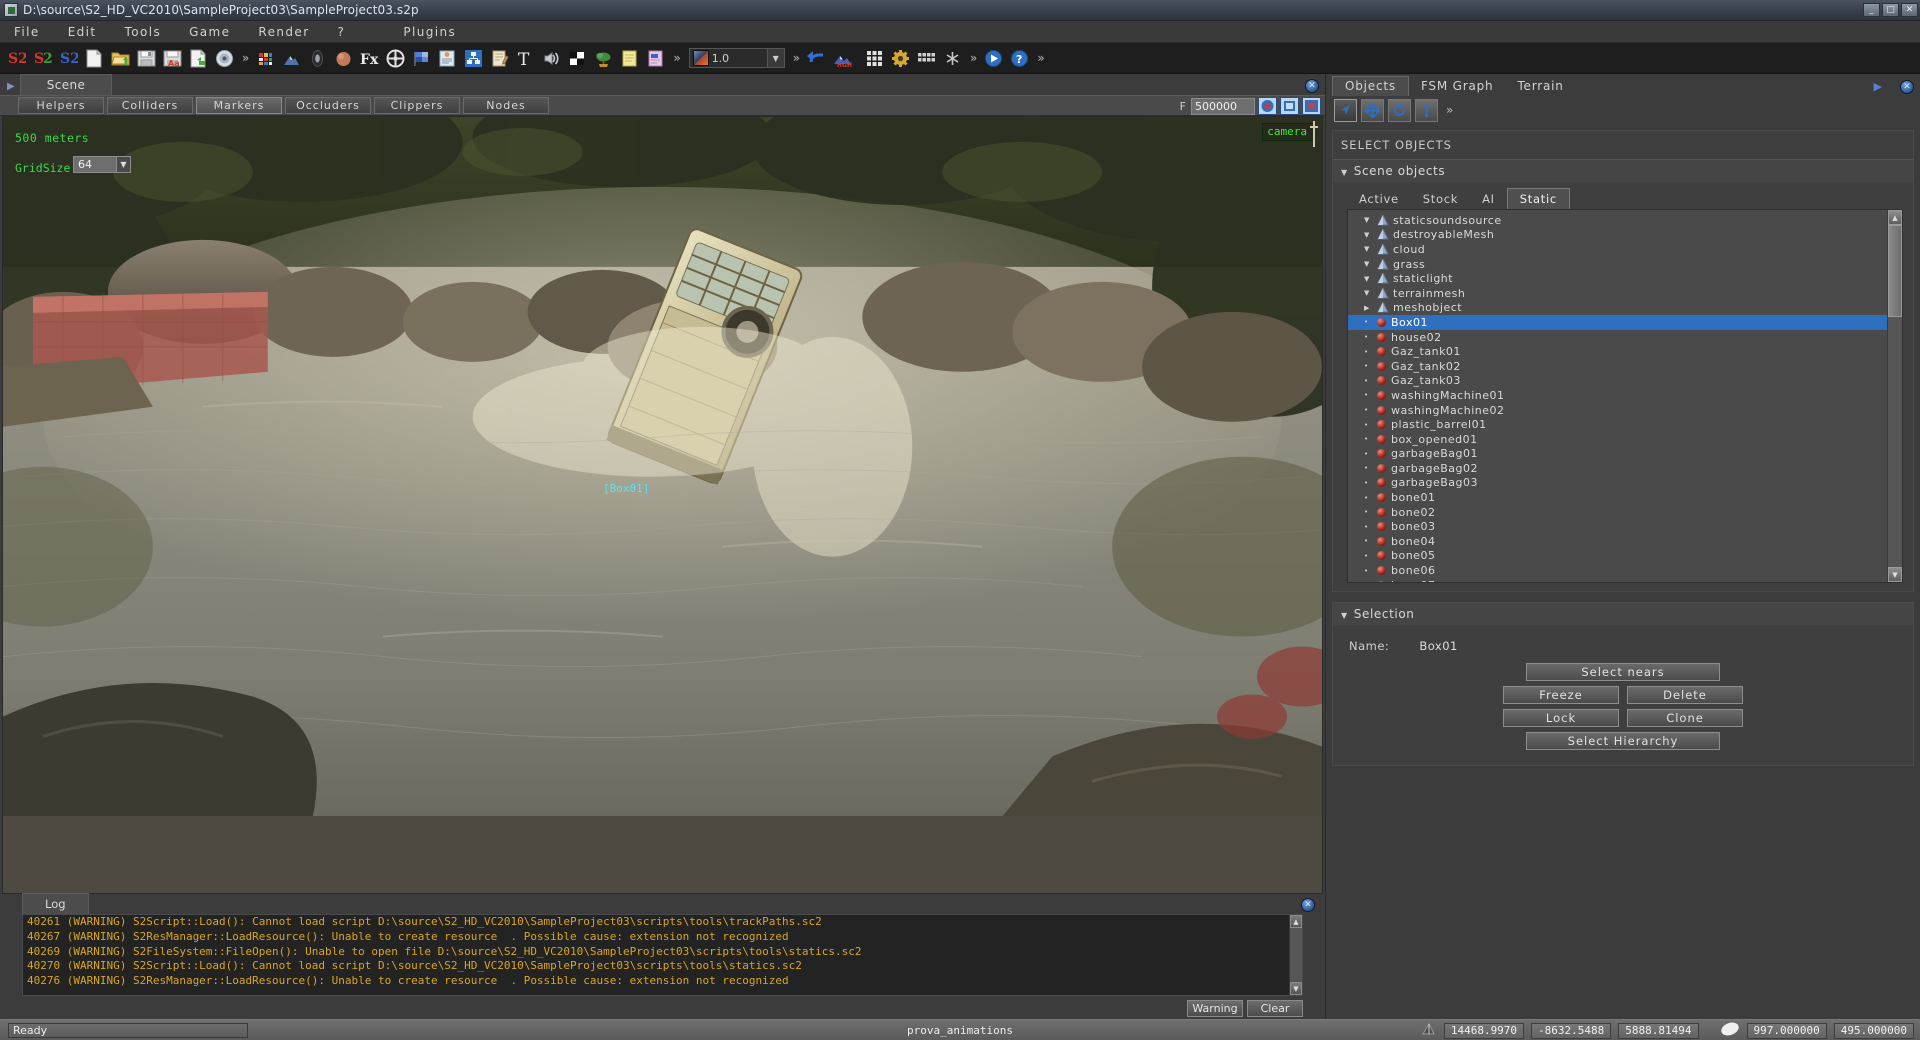 The image size is (1920, 1040). Describe the element at coordinates (1308, 905) in the screenshot. I see `log-close-badge: ✕` at that location.